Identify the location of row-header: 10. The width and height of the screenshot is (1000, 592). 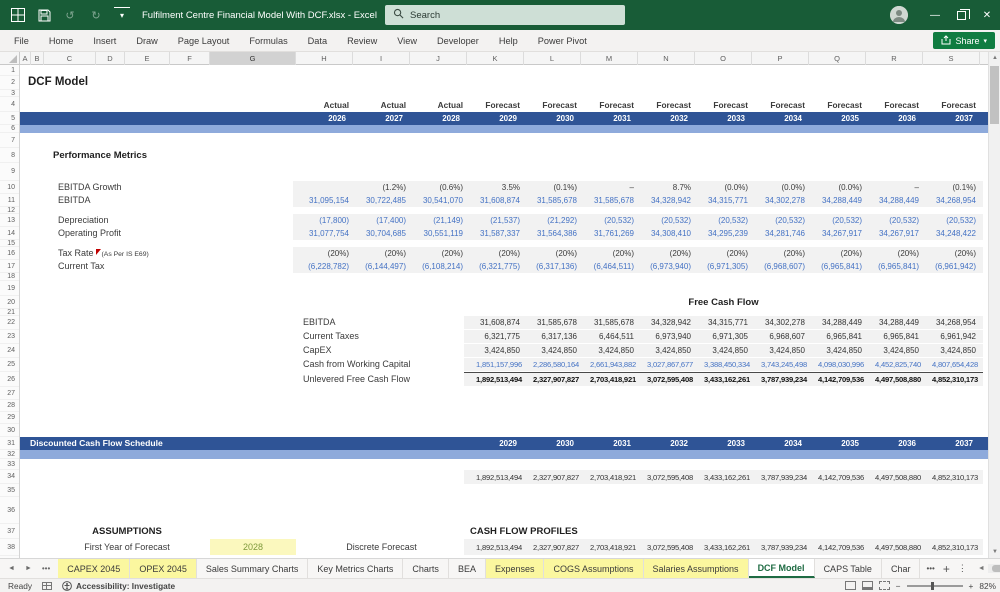
(9, 187).